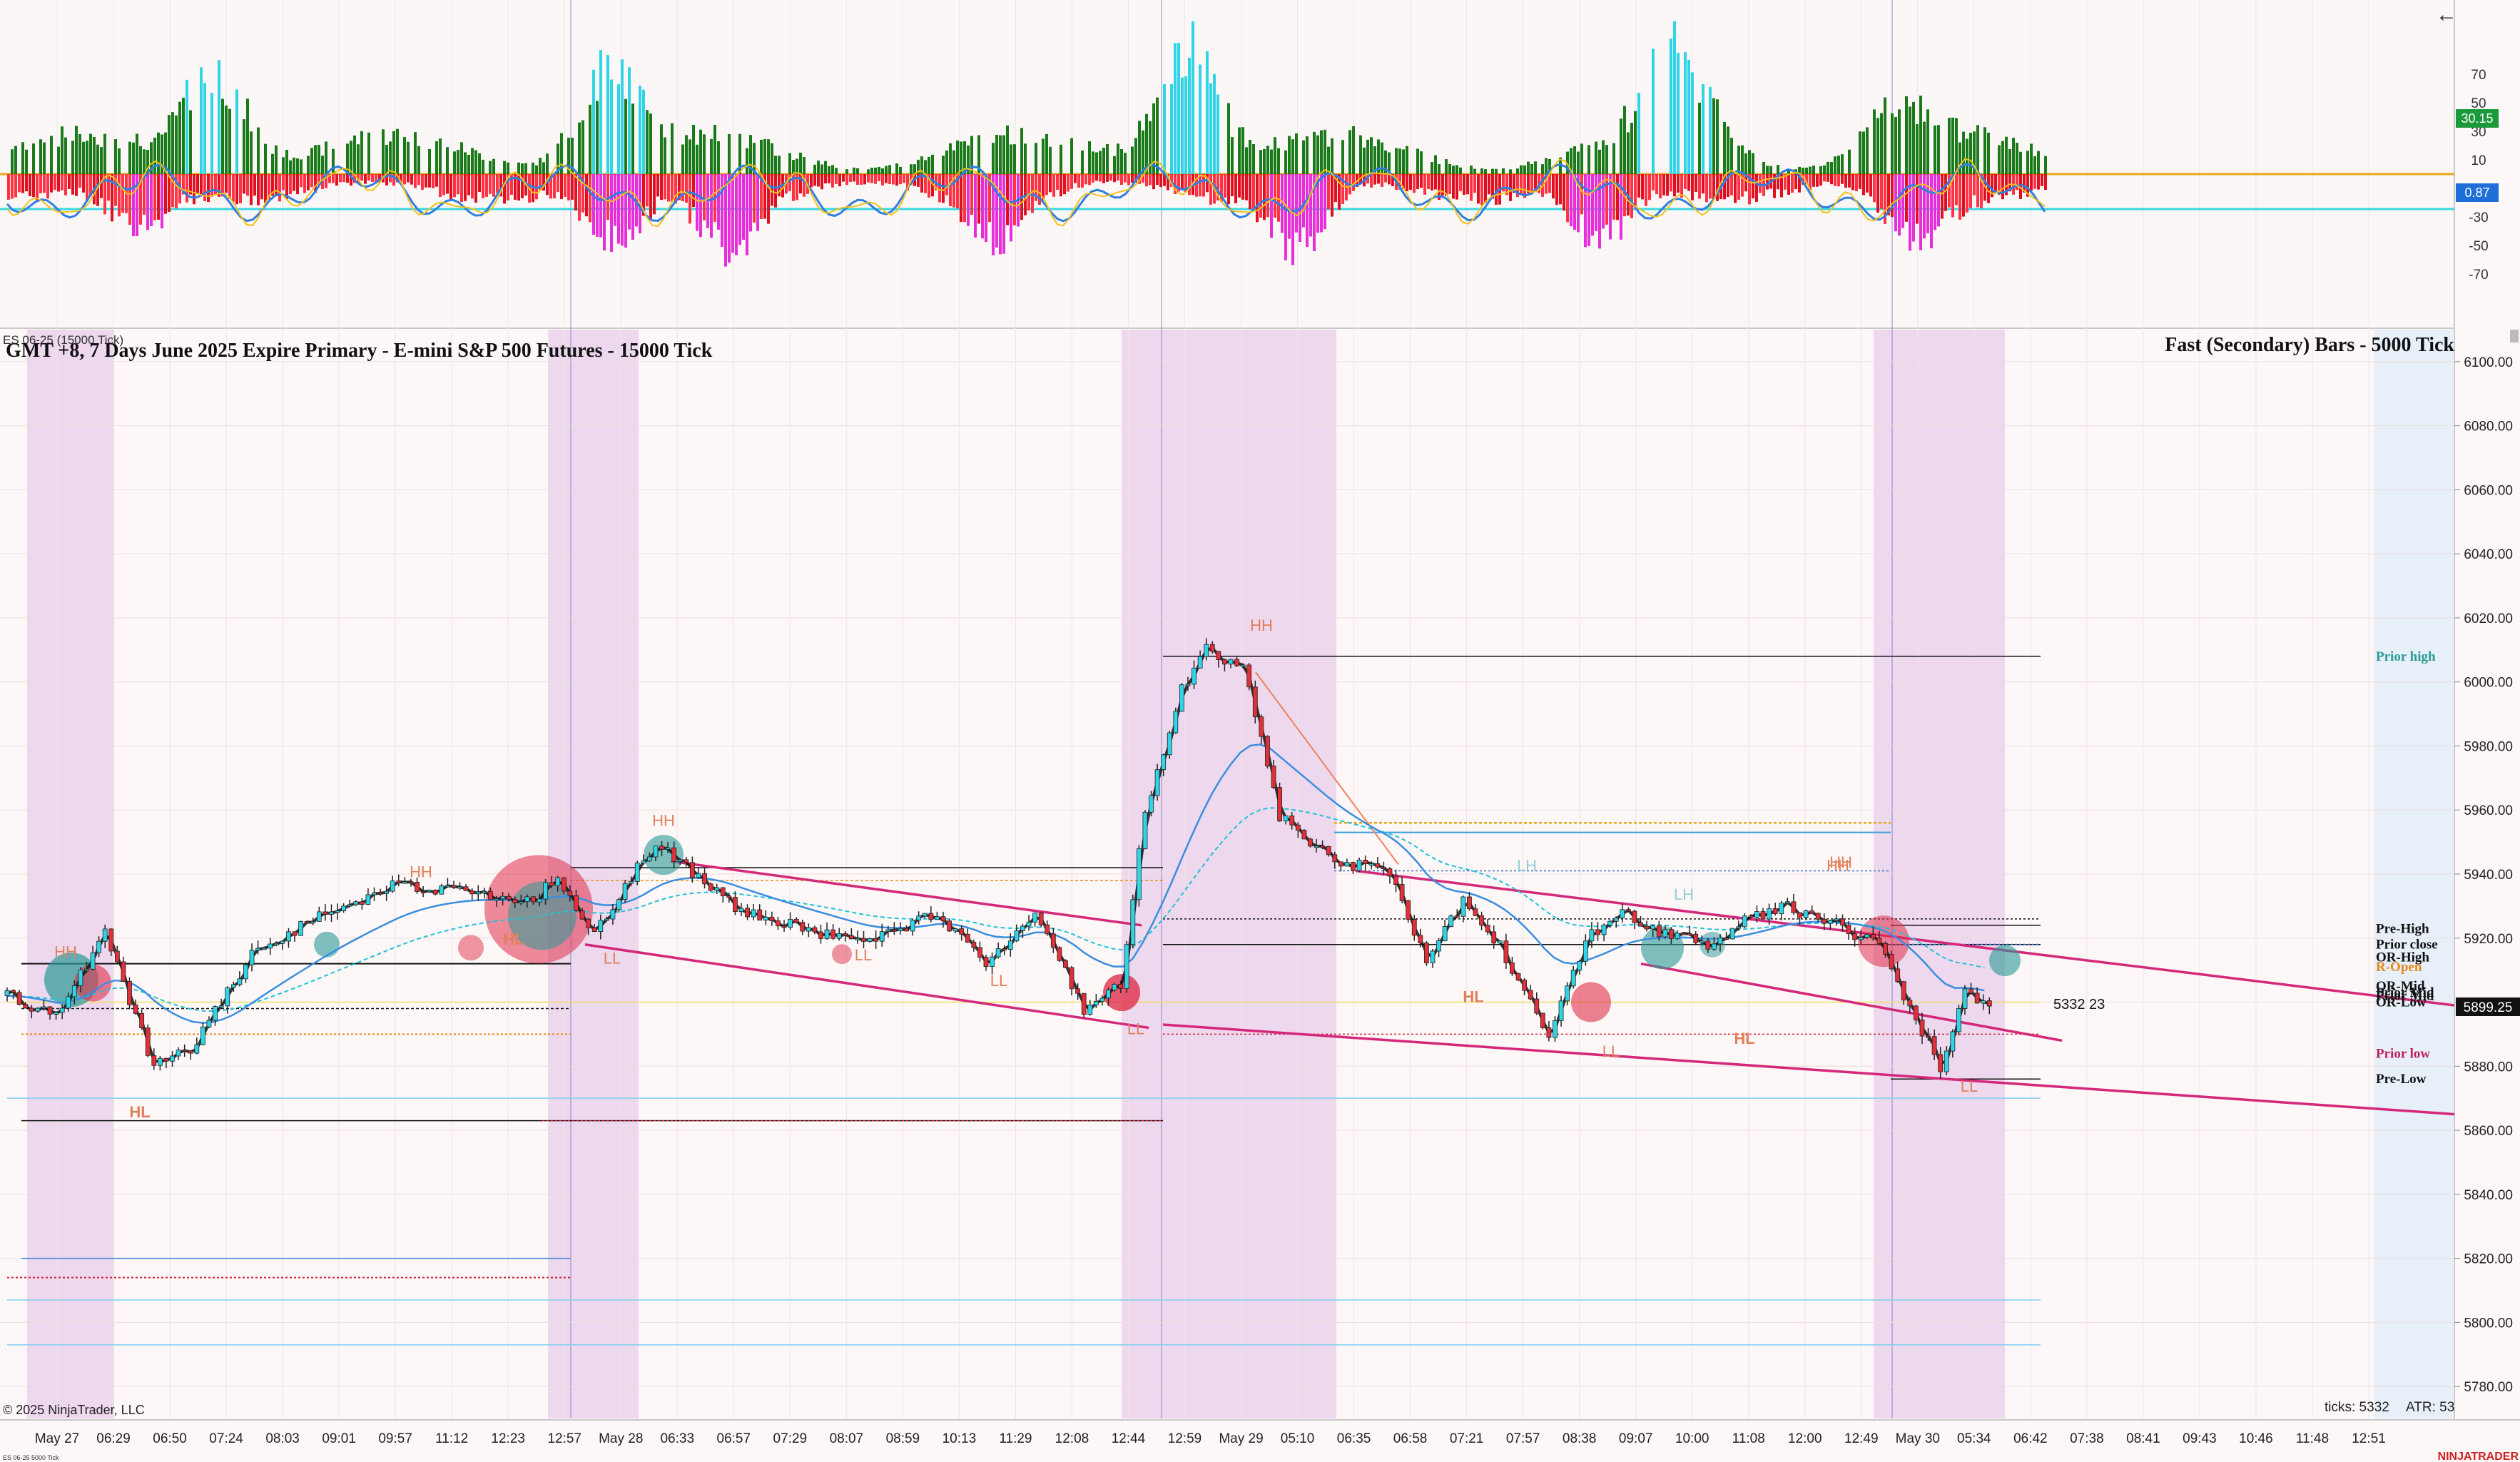  I want to click on price-tick-label: 6000.00, so click(2488, 683).